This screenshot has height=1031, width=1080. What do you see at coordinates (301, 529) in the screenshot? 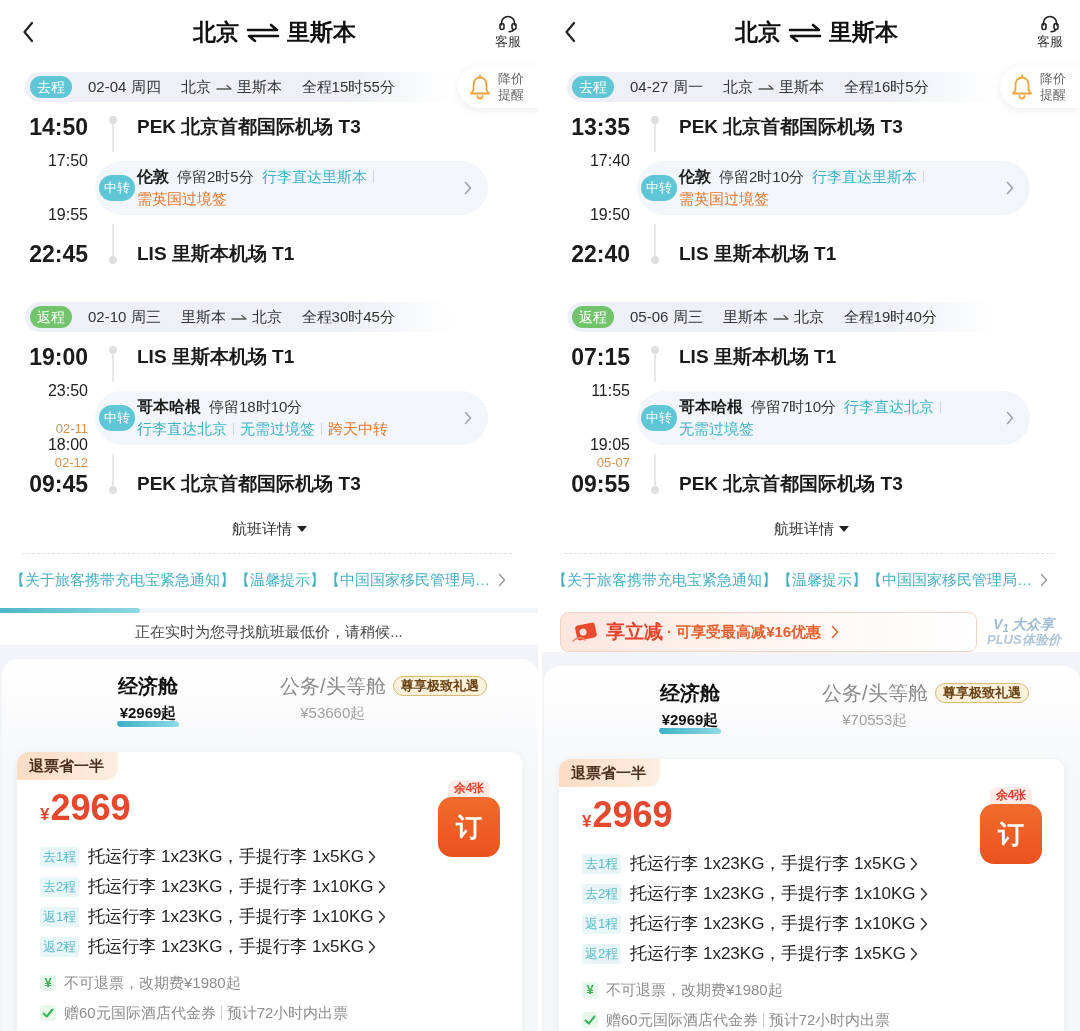
I see `caret-down-icon` at bounding box center [301, 529].